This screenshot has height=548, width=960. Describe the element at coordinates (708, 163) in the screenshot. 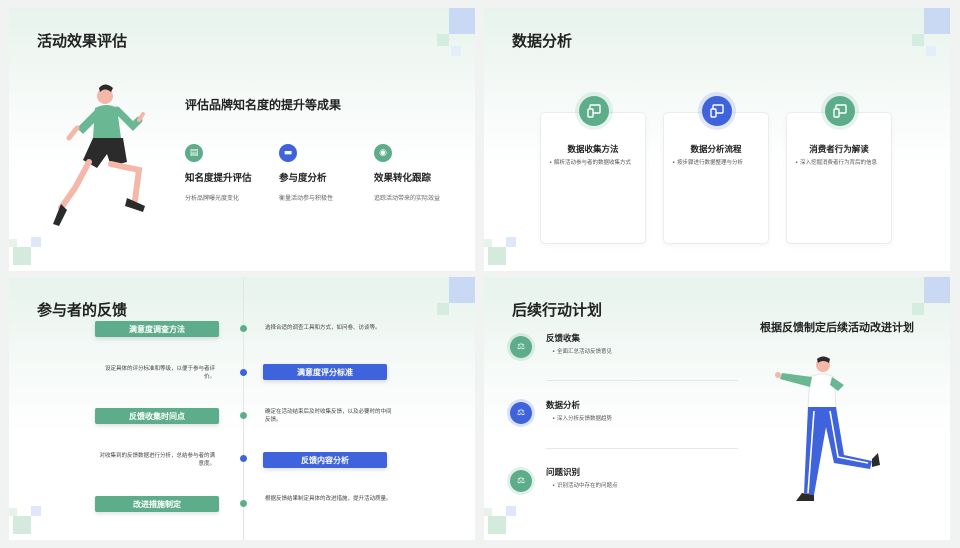

I see `card-desc: • 按步骤进行数据整理与分析` at that location.